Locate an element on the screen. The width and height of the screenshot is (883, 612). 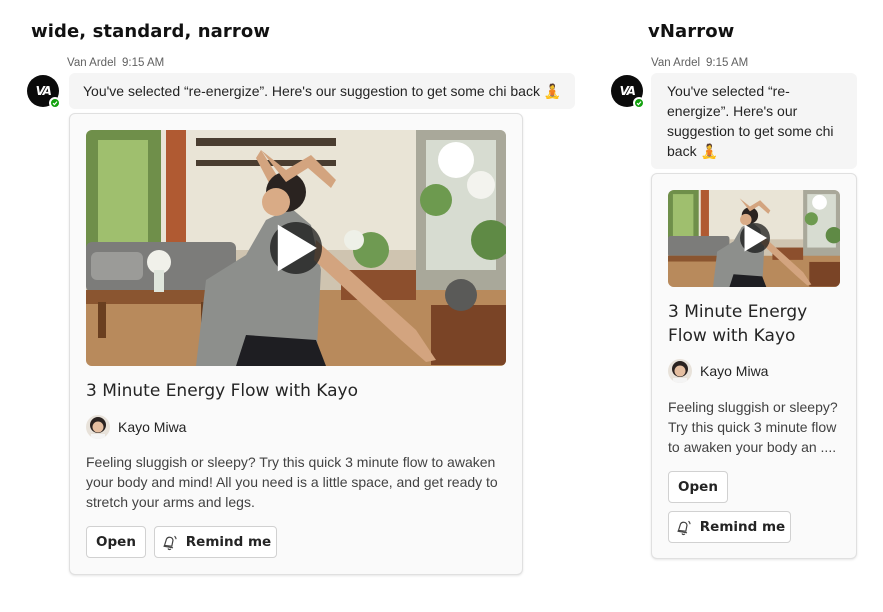
section-title-vnarrow: vNarrow is located at coordinates (691, 31).